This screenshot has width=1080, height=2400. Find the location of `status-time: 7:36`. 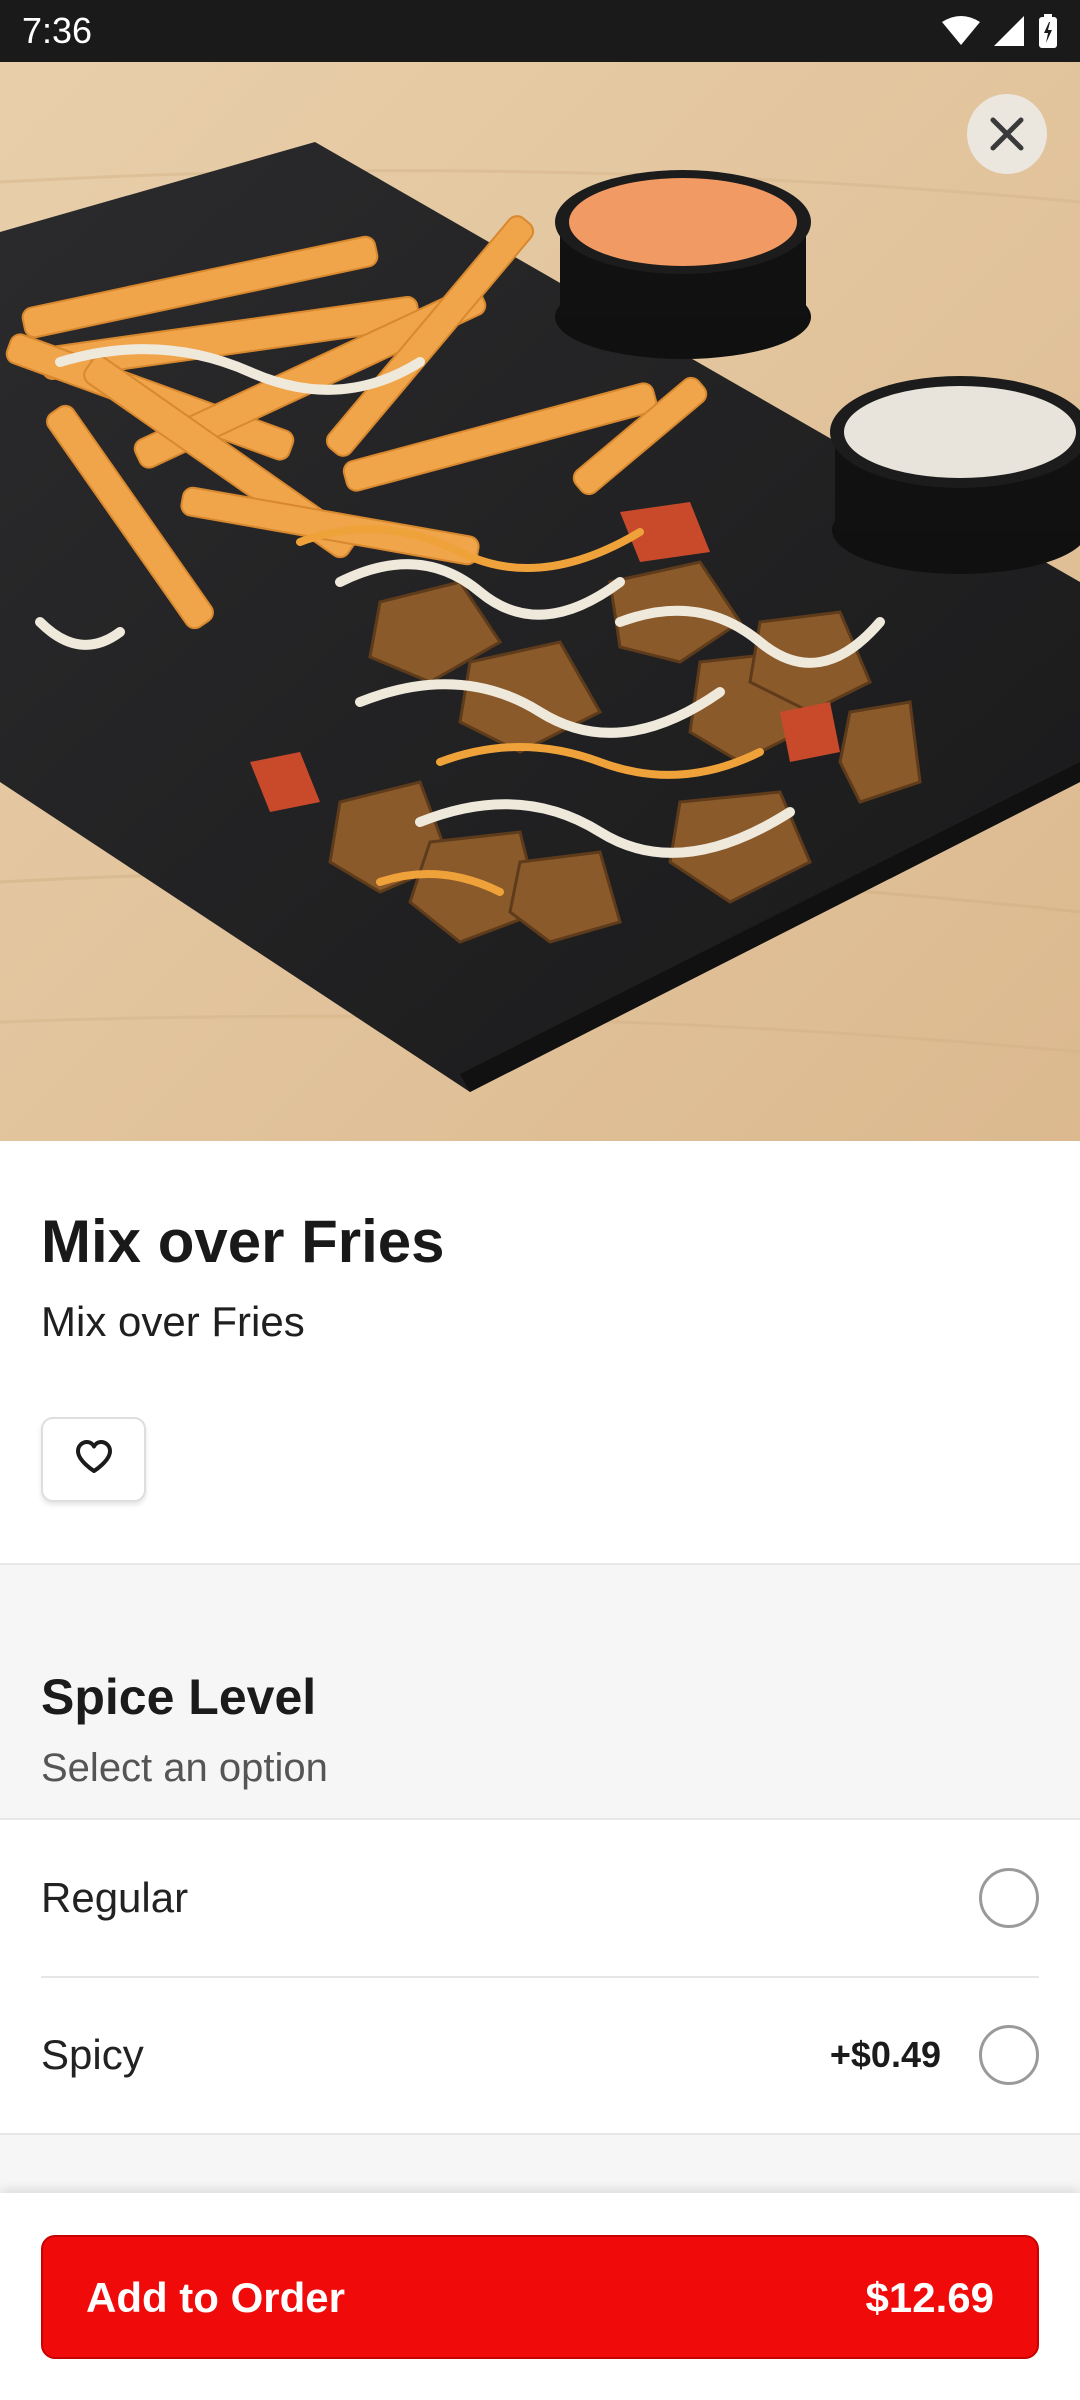

status-time: 7:36 is located at coordinates (57, 30).